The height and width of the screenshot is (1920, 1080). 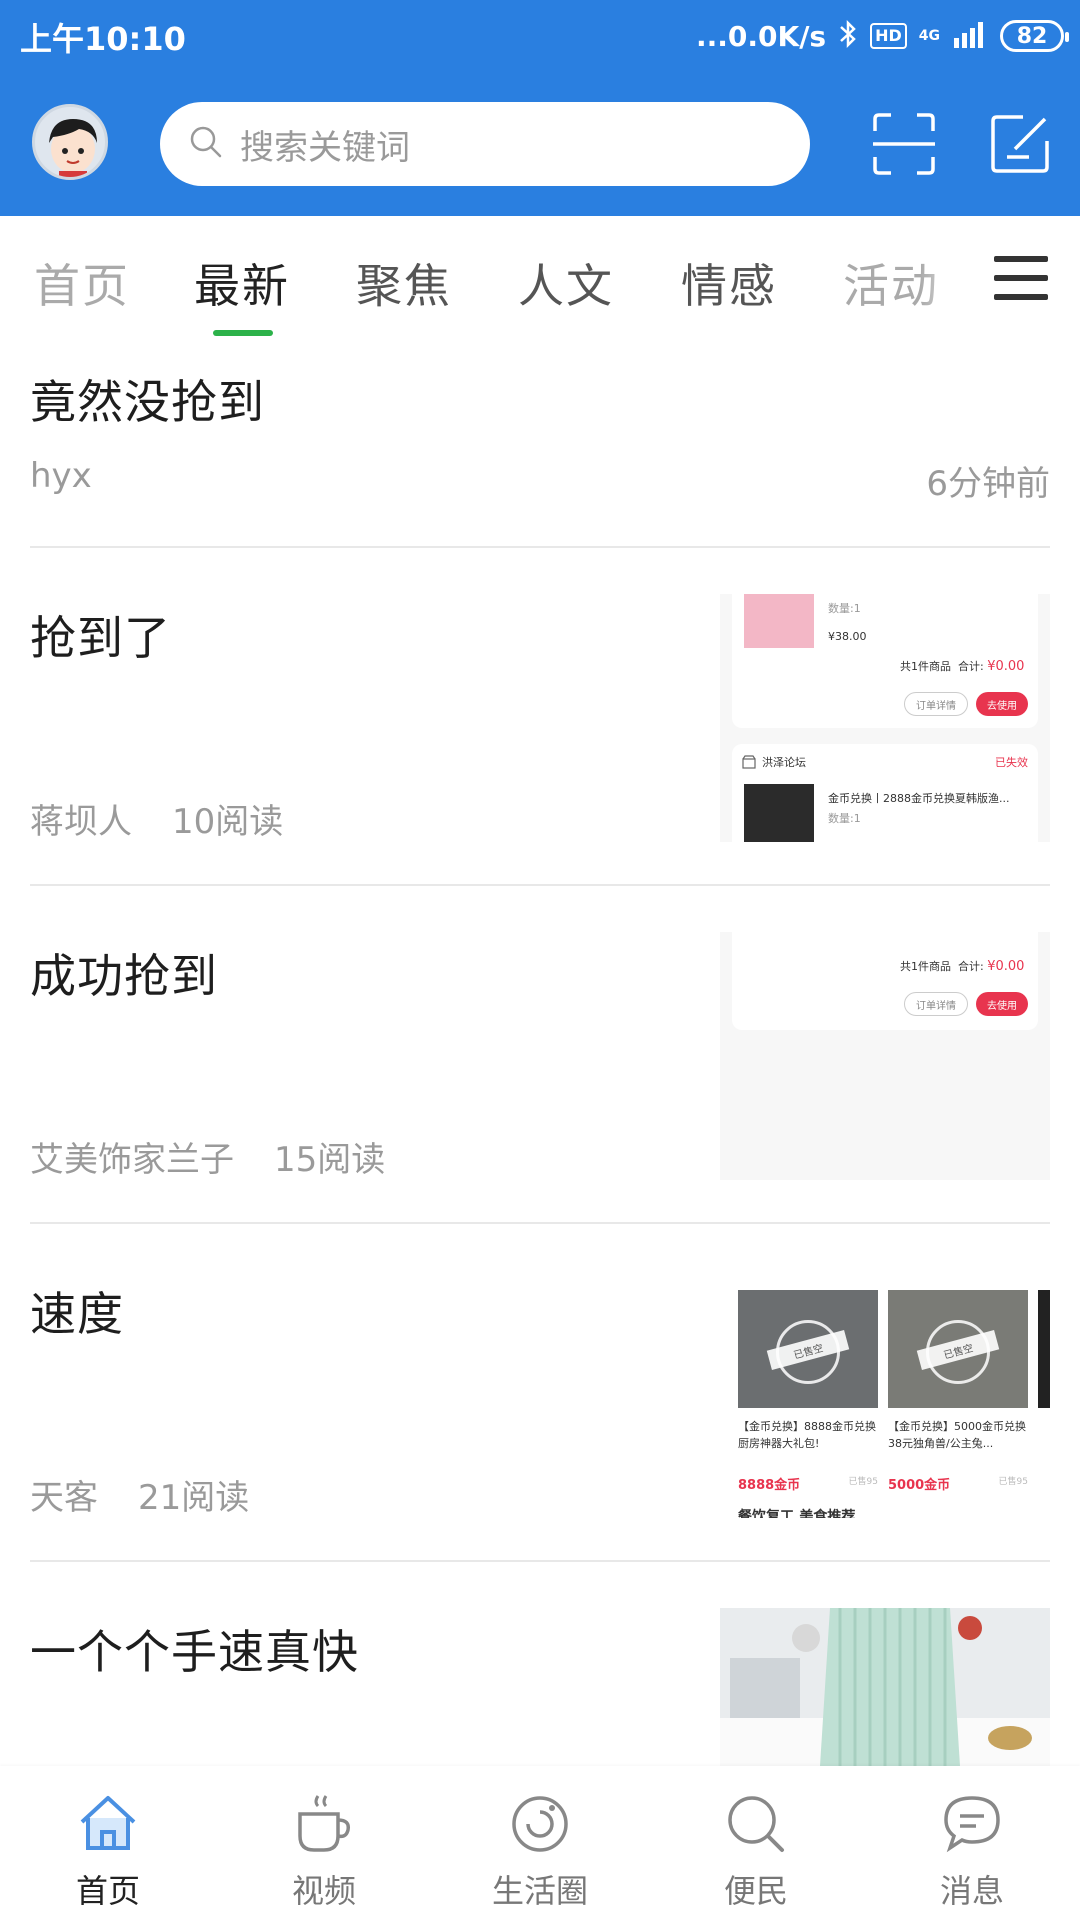 What do you see at coordinates (972, 1824) in the screenshot?
I see `chat-bubble-icon` at bounding box center [972, 1824].